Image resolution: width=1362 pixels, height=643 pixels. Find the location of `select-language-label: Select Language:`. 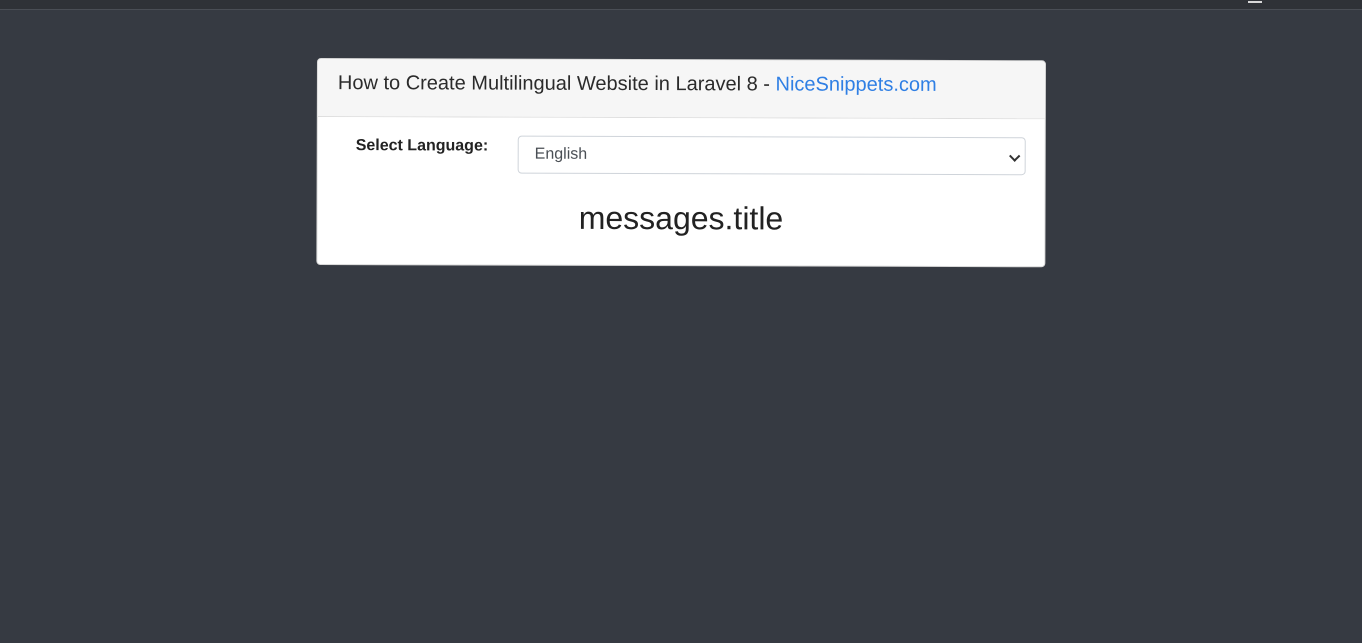

select-language-label: Select Language: is located at coordinates (422, 146).